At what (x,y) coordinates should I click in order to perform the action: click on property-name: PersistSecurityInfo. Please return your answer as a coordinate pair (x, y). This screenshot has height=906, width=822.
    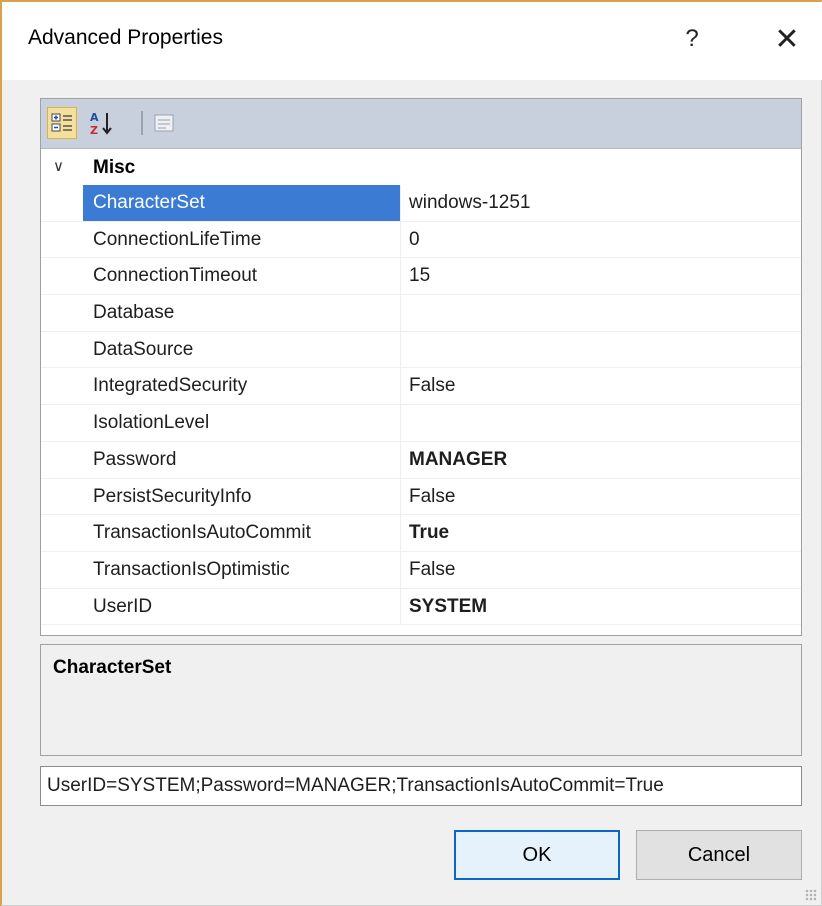
    Looking at the image, I should click on (242, 496).